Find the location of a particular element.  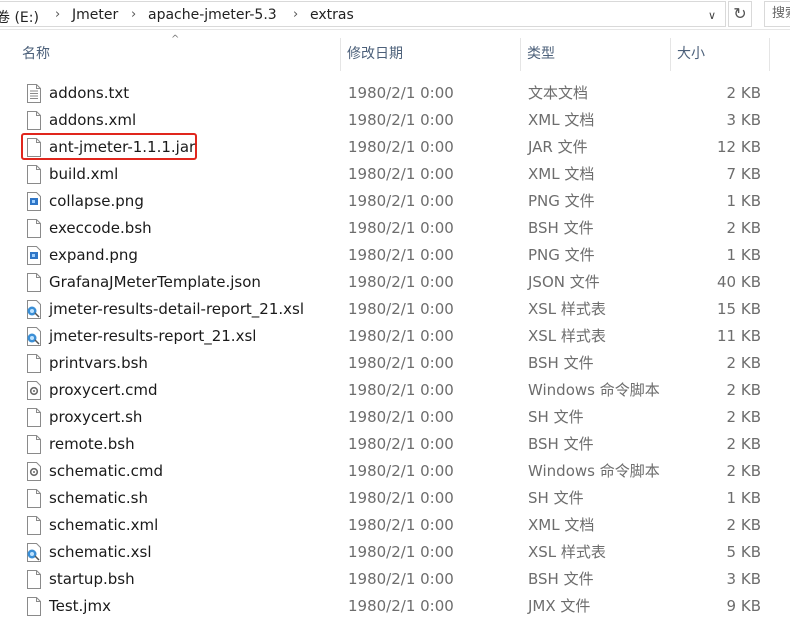

file-name: addons.txt is located at coordinates (89, 93).